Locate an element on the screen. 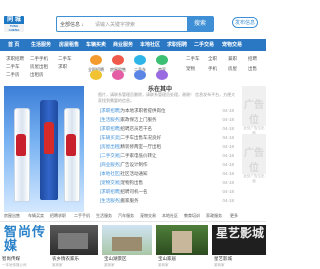  banner-image is located at coordinates (44, 149).